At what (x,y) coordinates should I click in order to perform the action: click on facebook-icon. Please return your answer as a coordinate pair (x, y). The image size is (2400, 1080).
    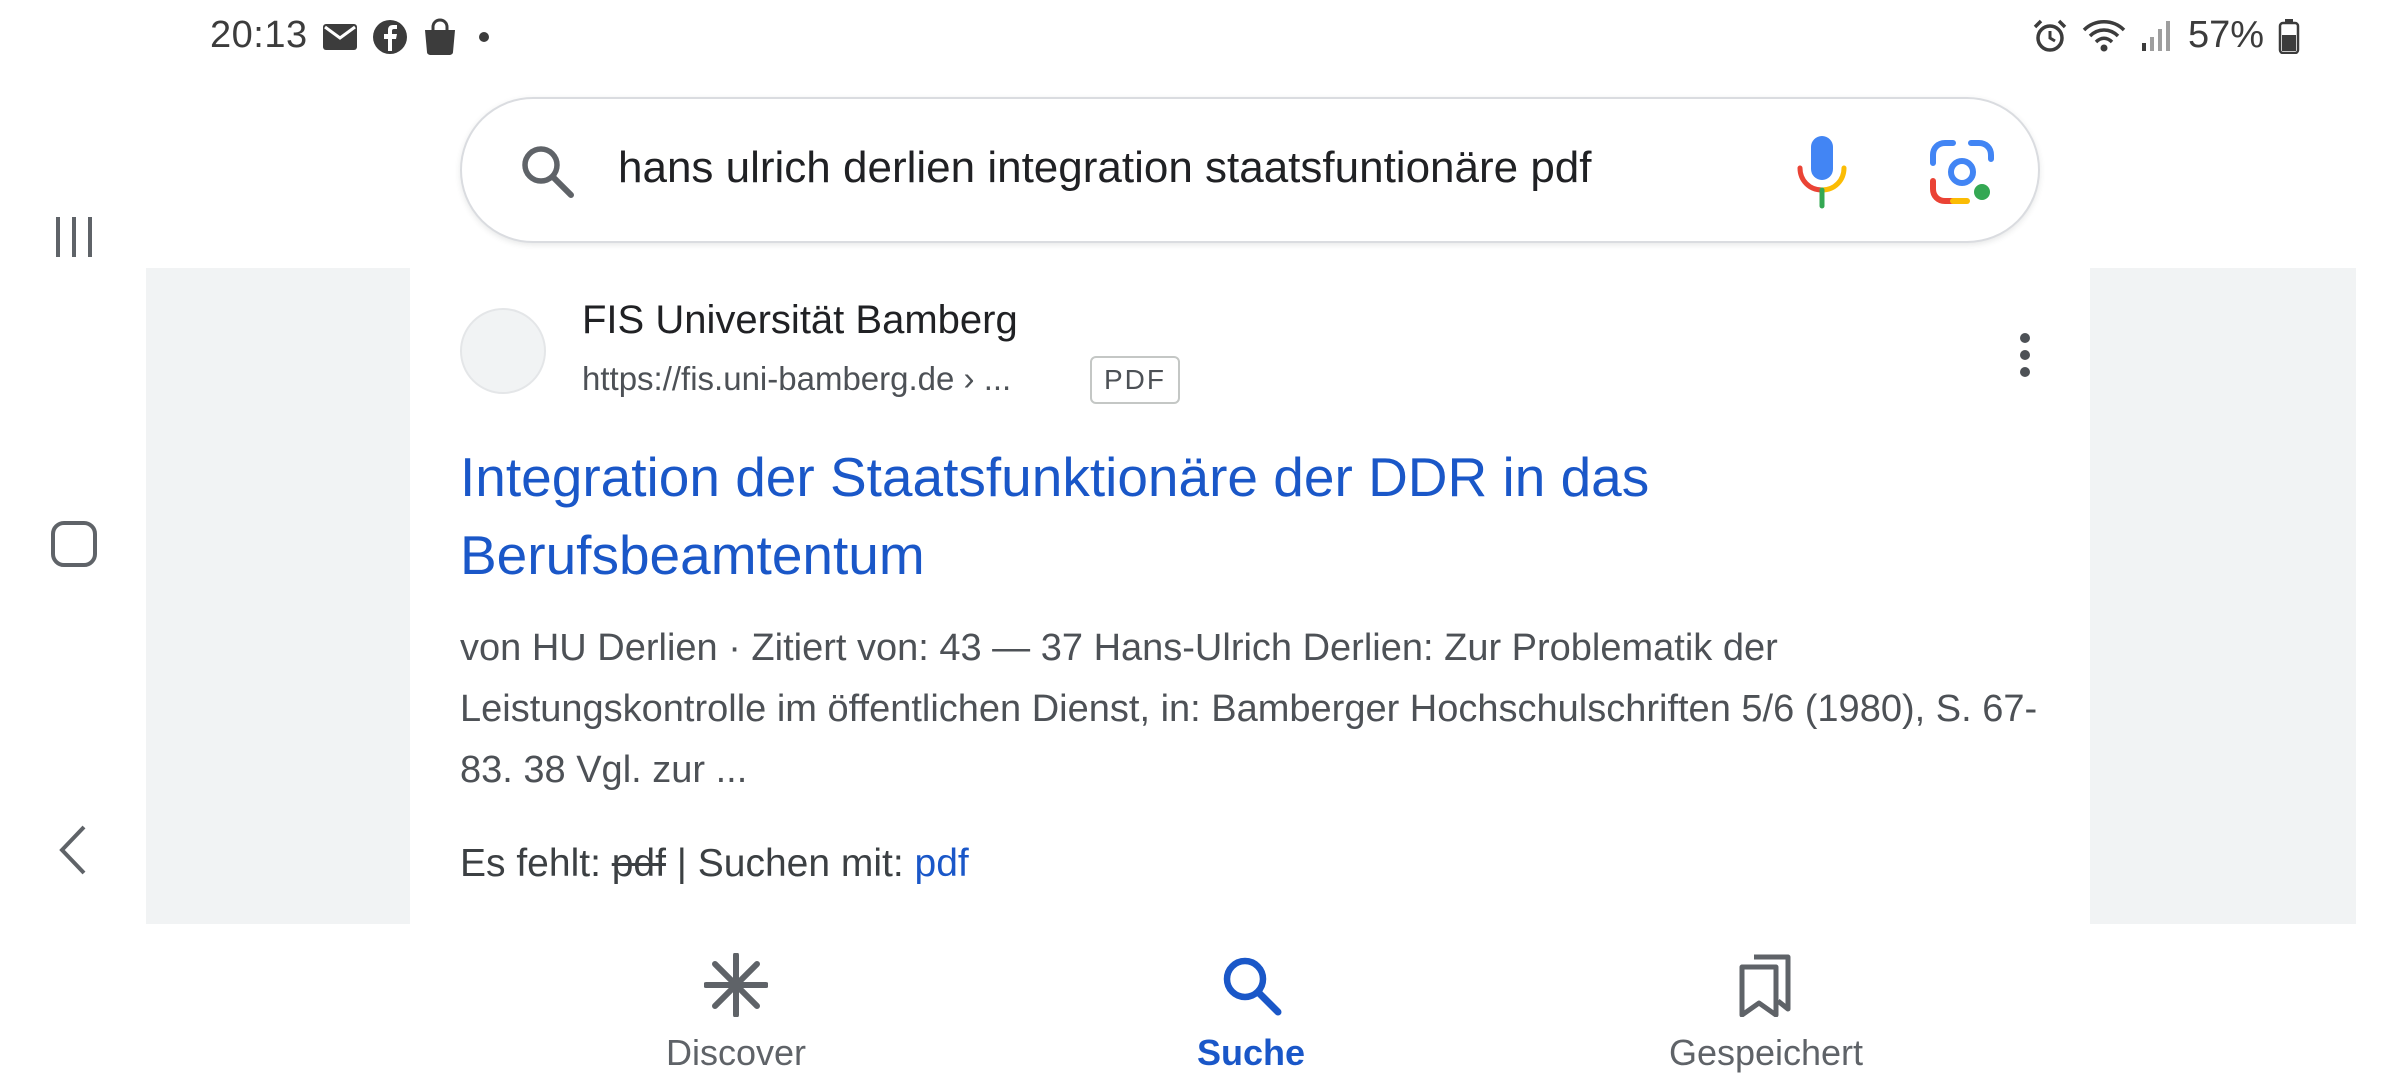
    Looking at the image, I should click on (390, 37).